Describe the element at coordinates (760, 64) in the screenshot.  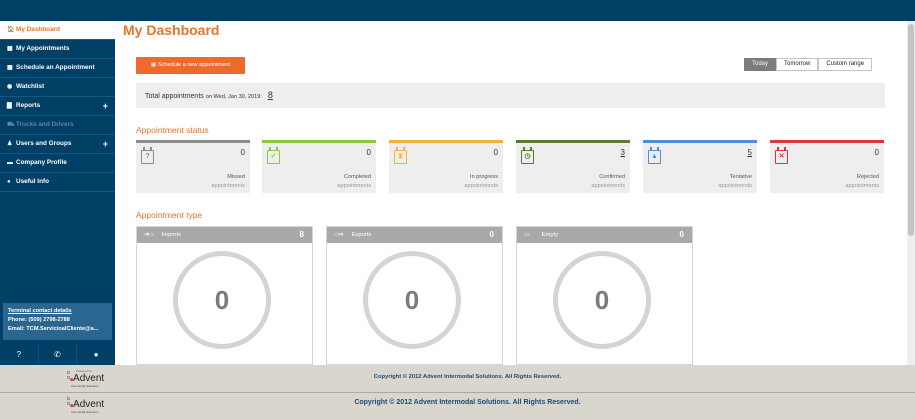
I see `range-tab-today: Today` at that location.